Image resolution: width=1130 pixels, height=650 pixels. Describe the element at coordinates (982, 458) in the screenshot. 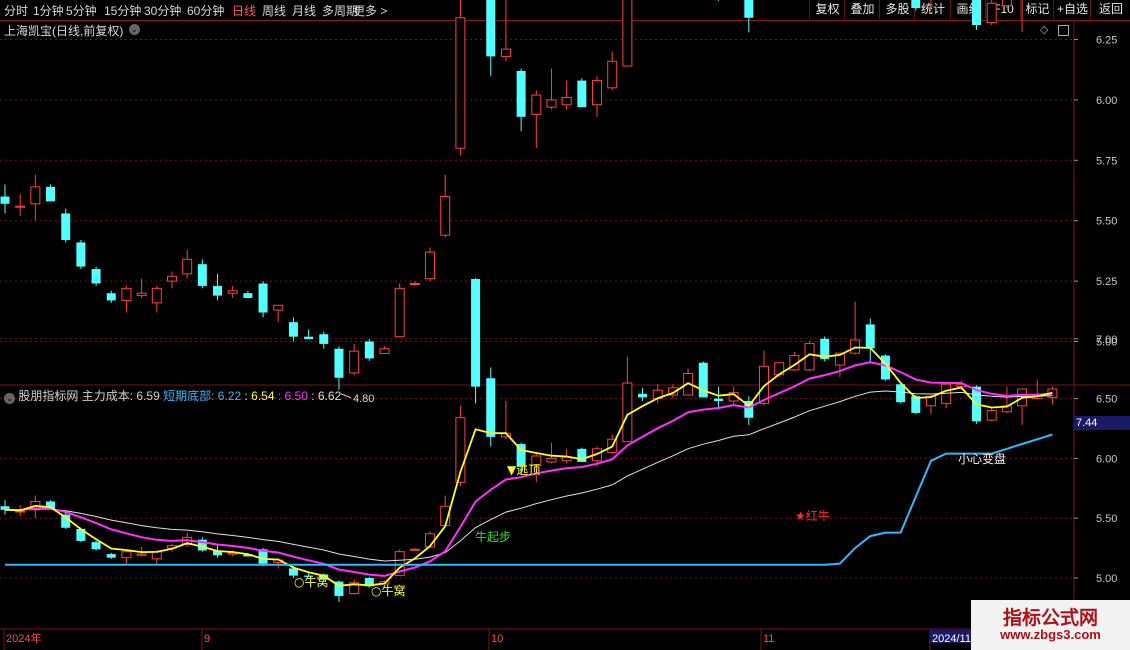

I see `caution-label: 小心变盘` at that location.